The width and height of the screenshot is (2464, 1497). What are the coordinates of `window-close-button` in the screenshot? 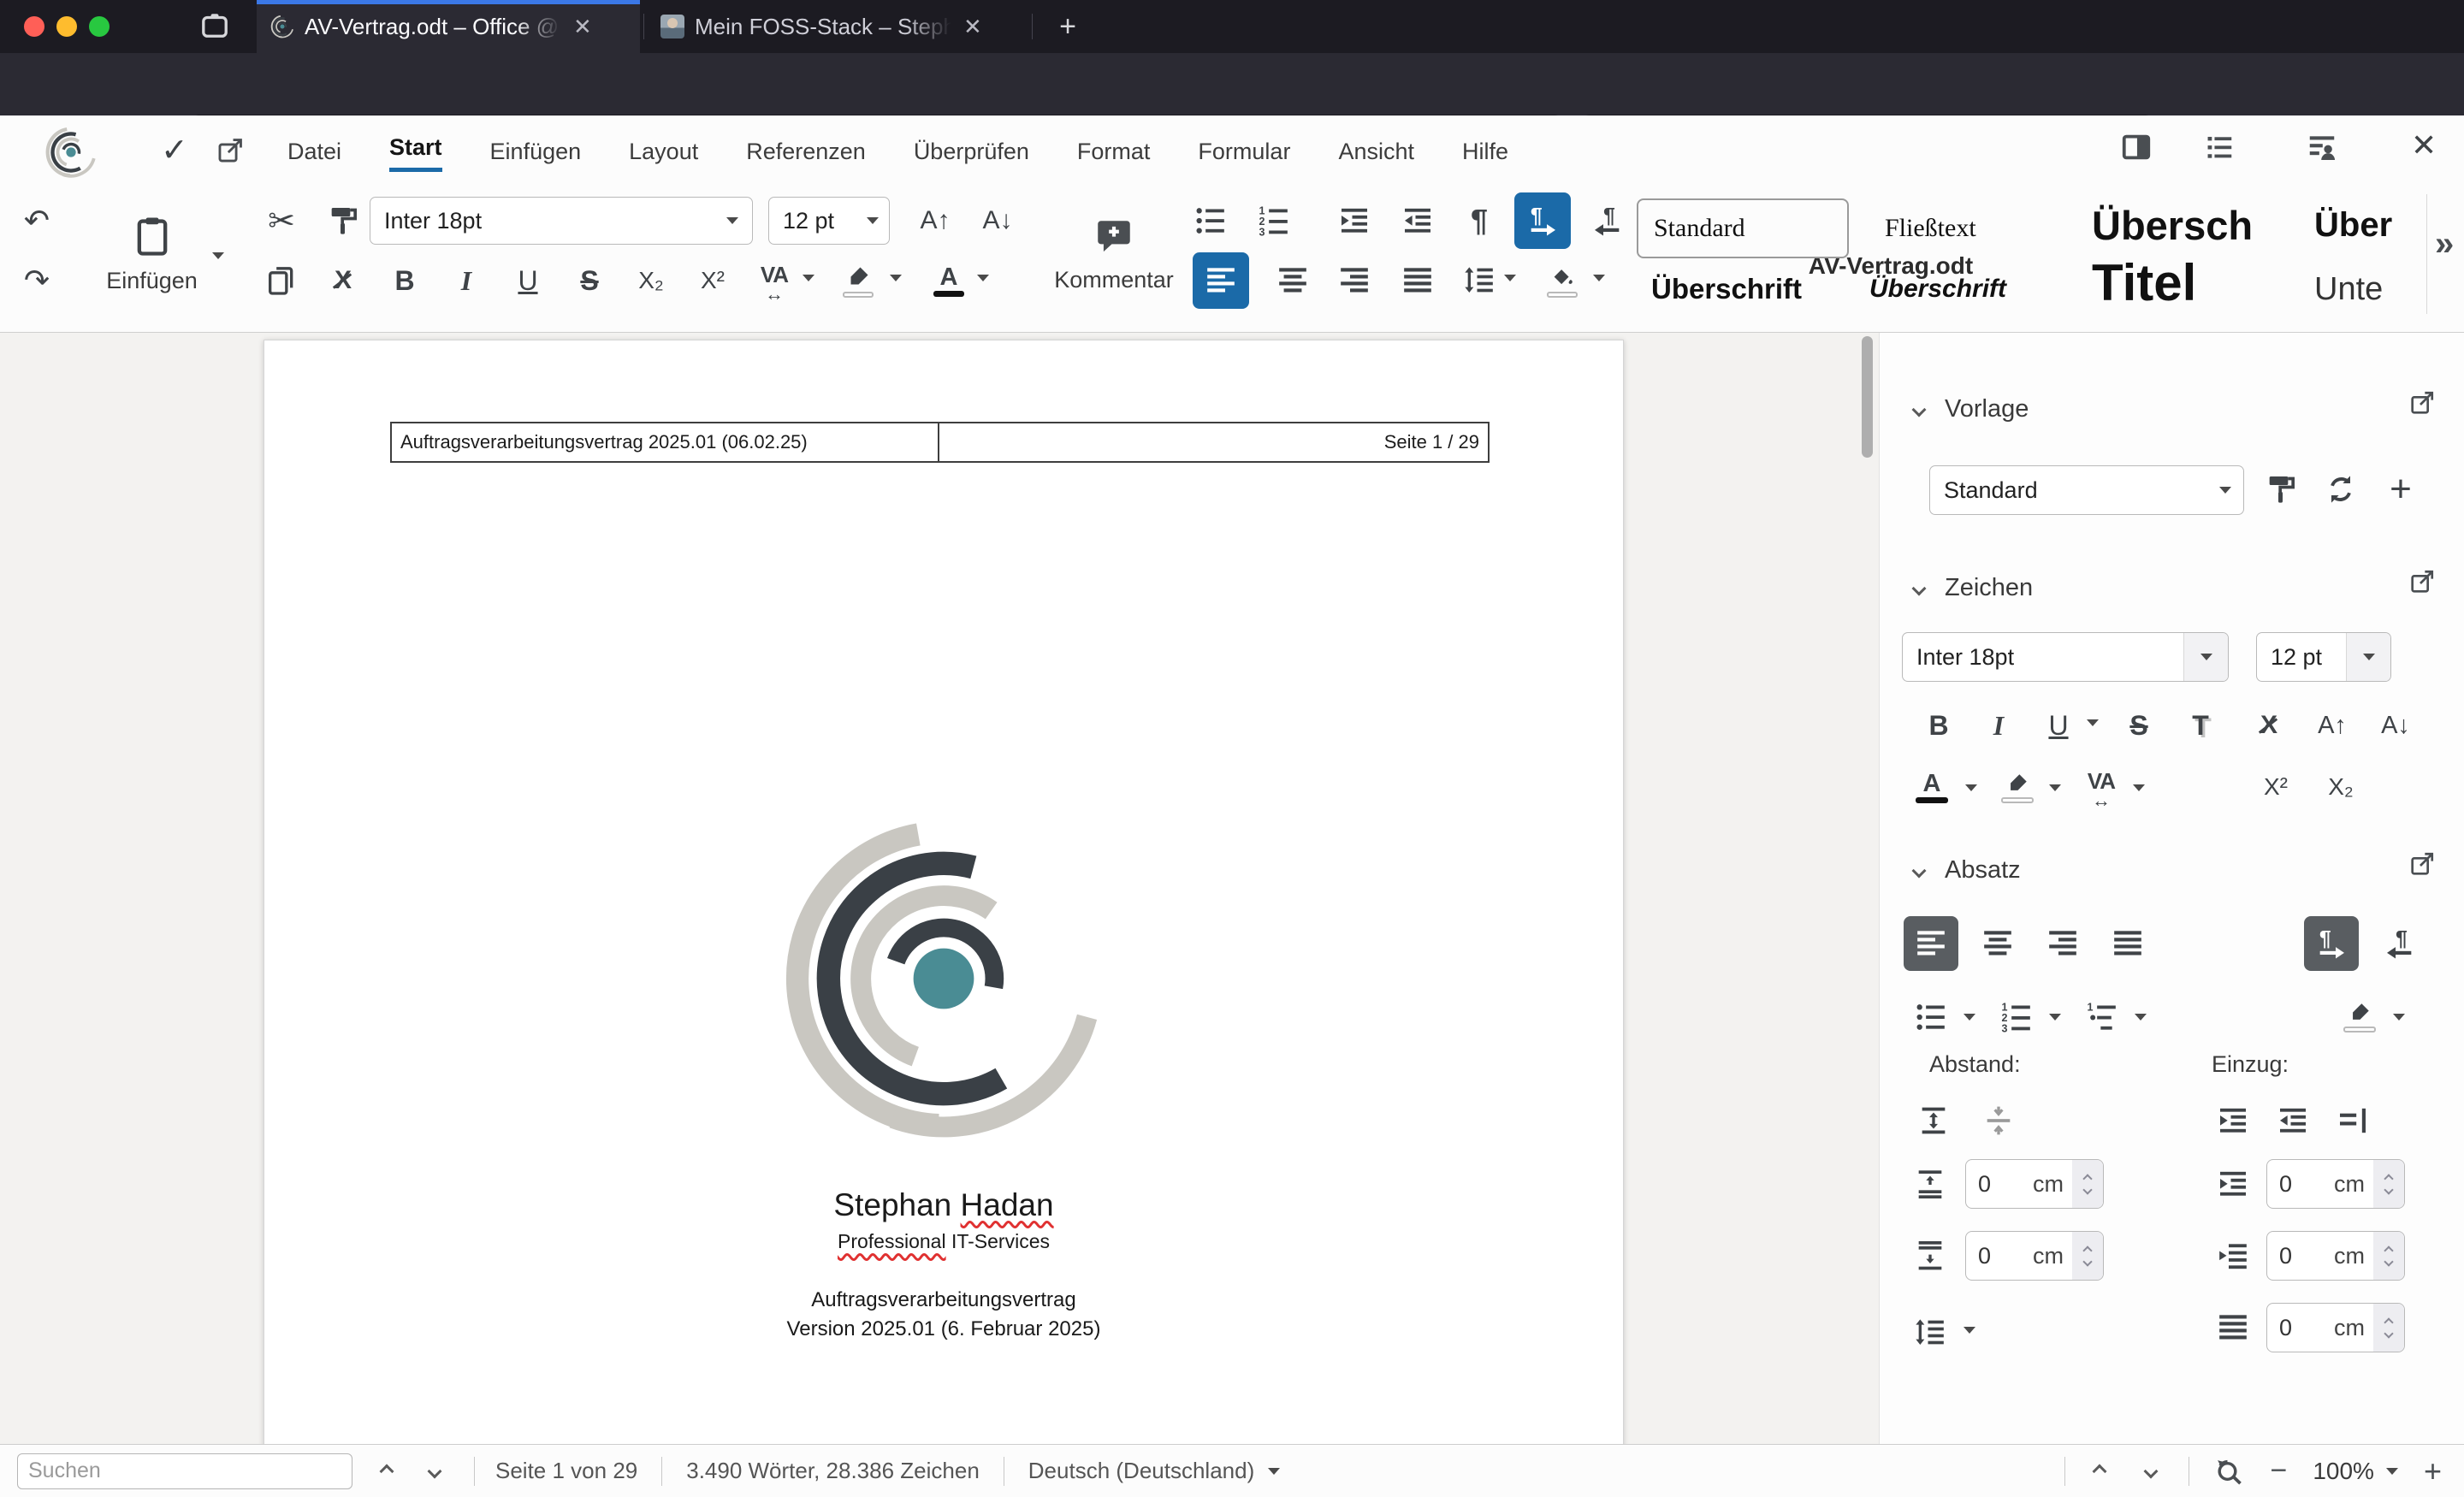 It's located at (34, 26).